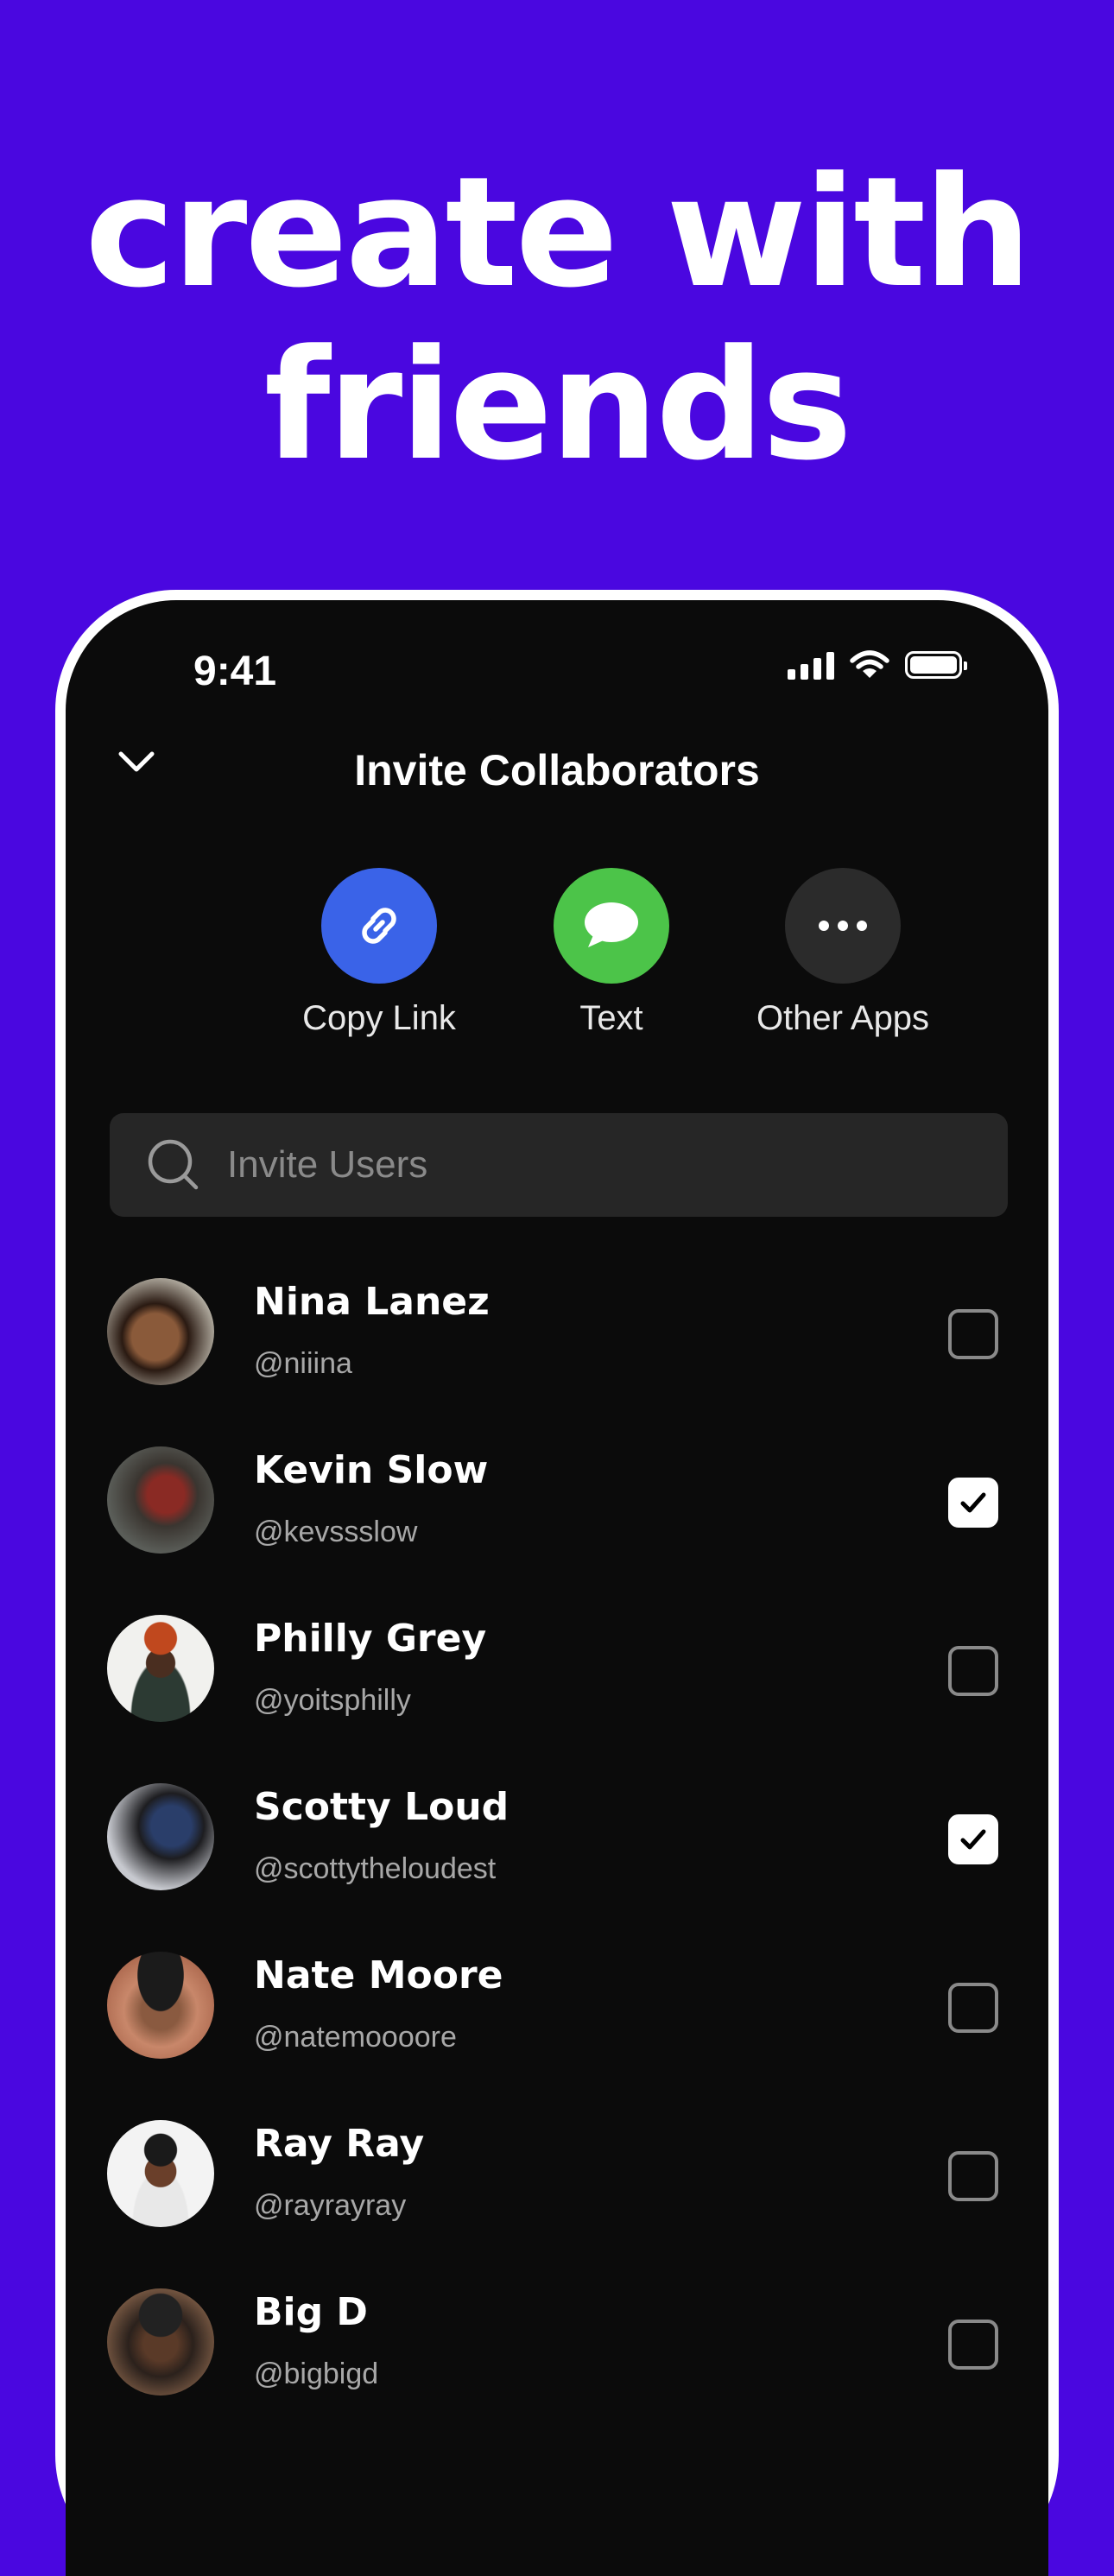 This screenshot has height=2576, width=1114. I want to click on battery-icon, so click(936, 665).